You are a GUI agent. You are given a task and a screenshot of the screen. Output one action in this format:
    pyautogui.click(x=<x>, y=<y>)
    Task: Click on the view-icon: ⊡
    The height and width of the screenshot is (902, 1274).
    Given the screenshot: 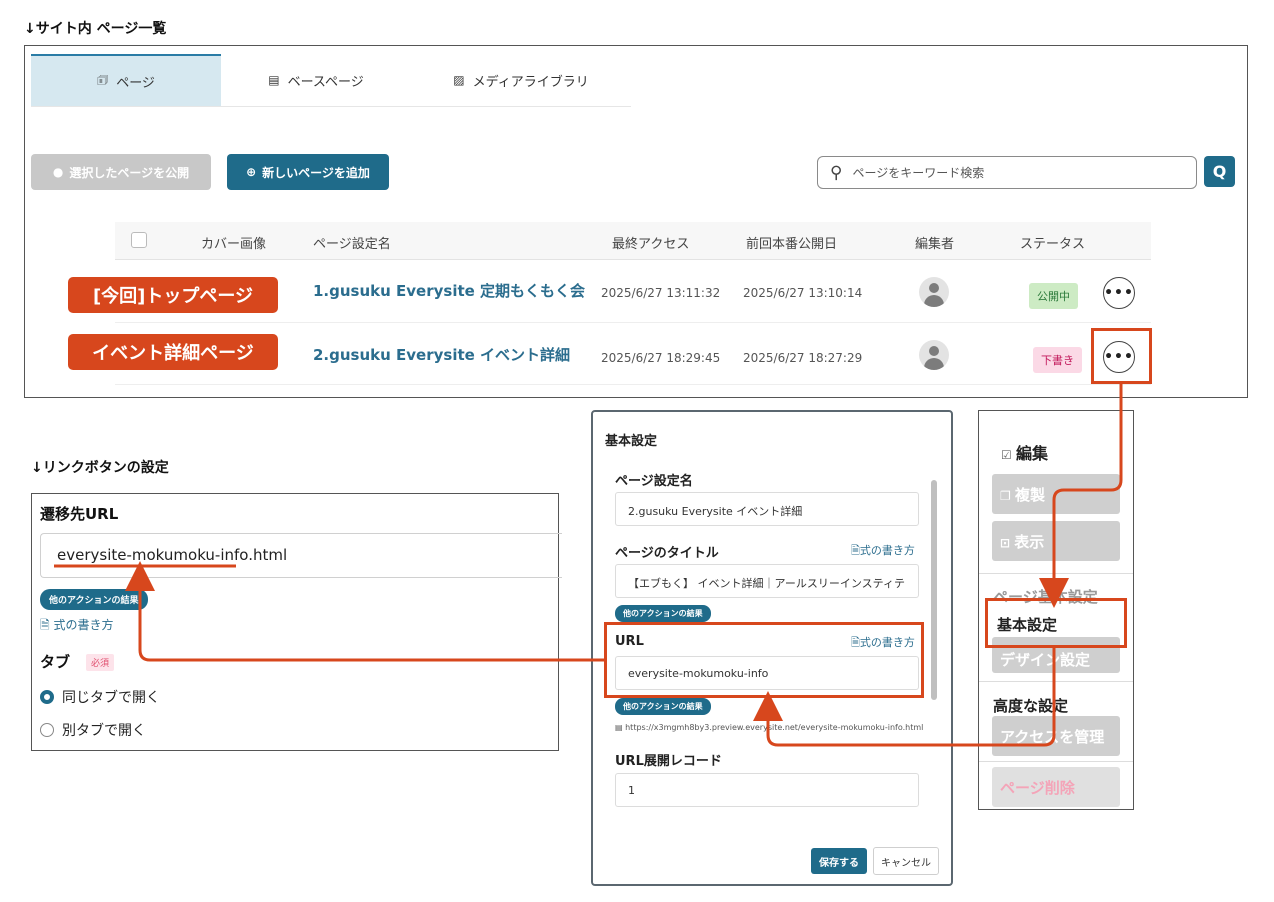 What is the action you would take?
    pyautogui.click(x=1007, y=543)
    